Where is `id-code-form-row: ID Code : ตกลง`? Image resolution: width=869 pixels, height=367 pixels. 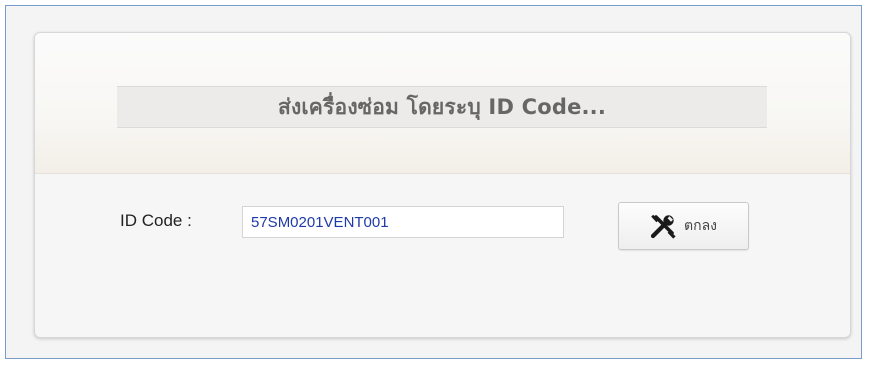 id-code-form-row: ID Code : ตกลง is located at coordinates (442, 226).